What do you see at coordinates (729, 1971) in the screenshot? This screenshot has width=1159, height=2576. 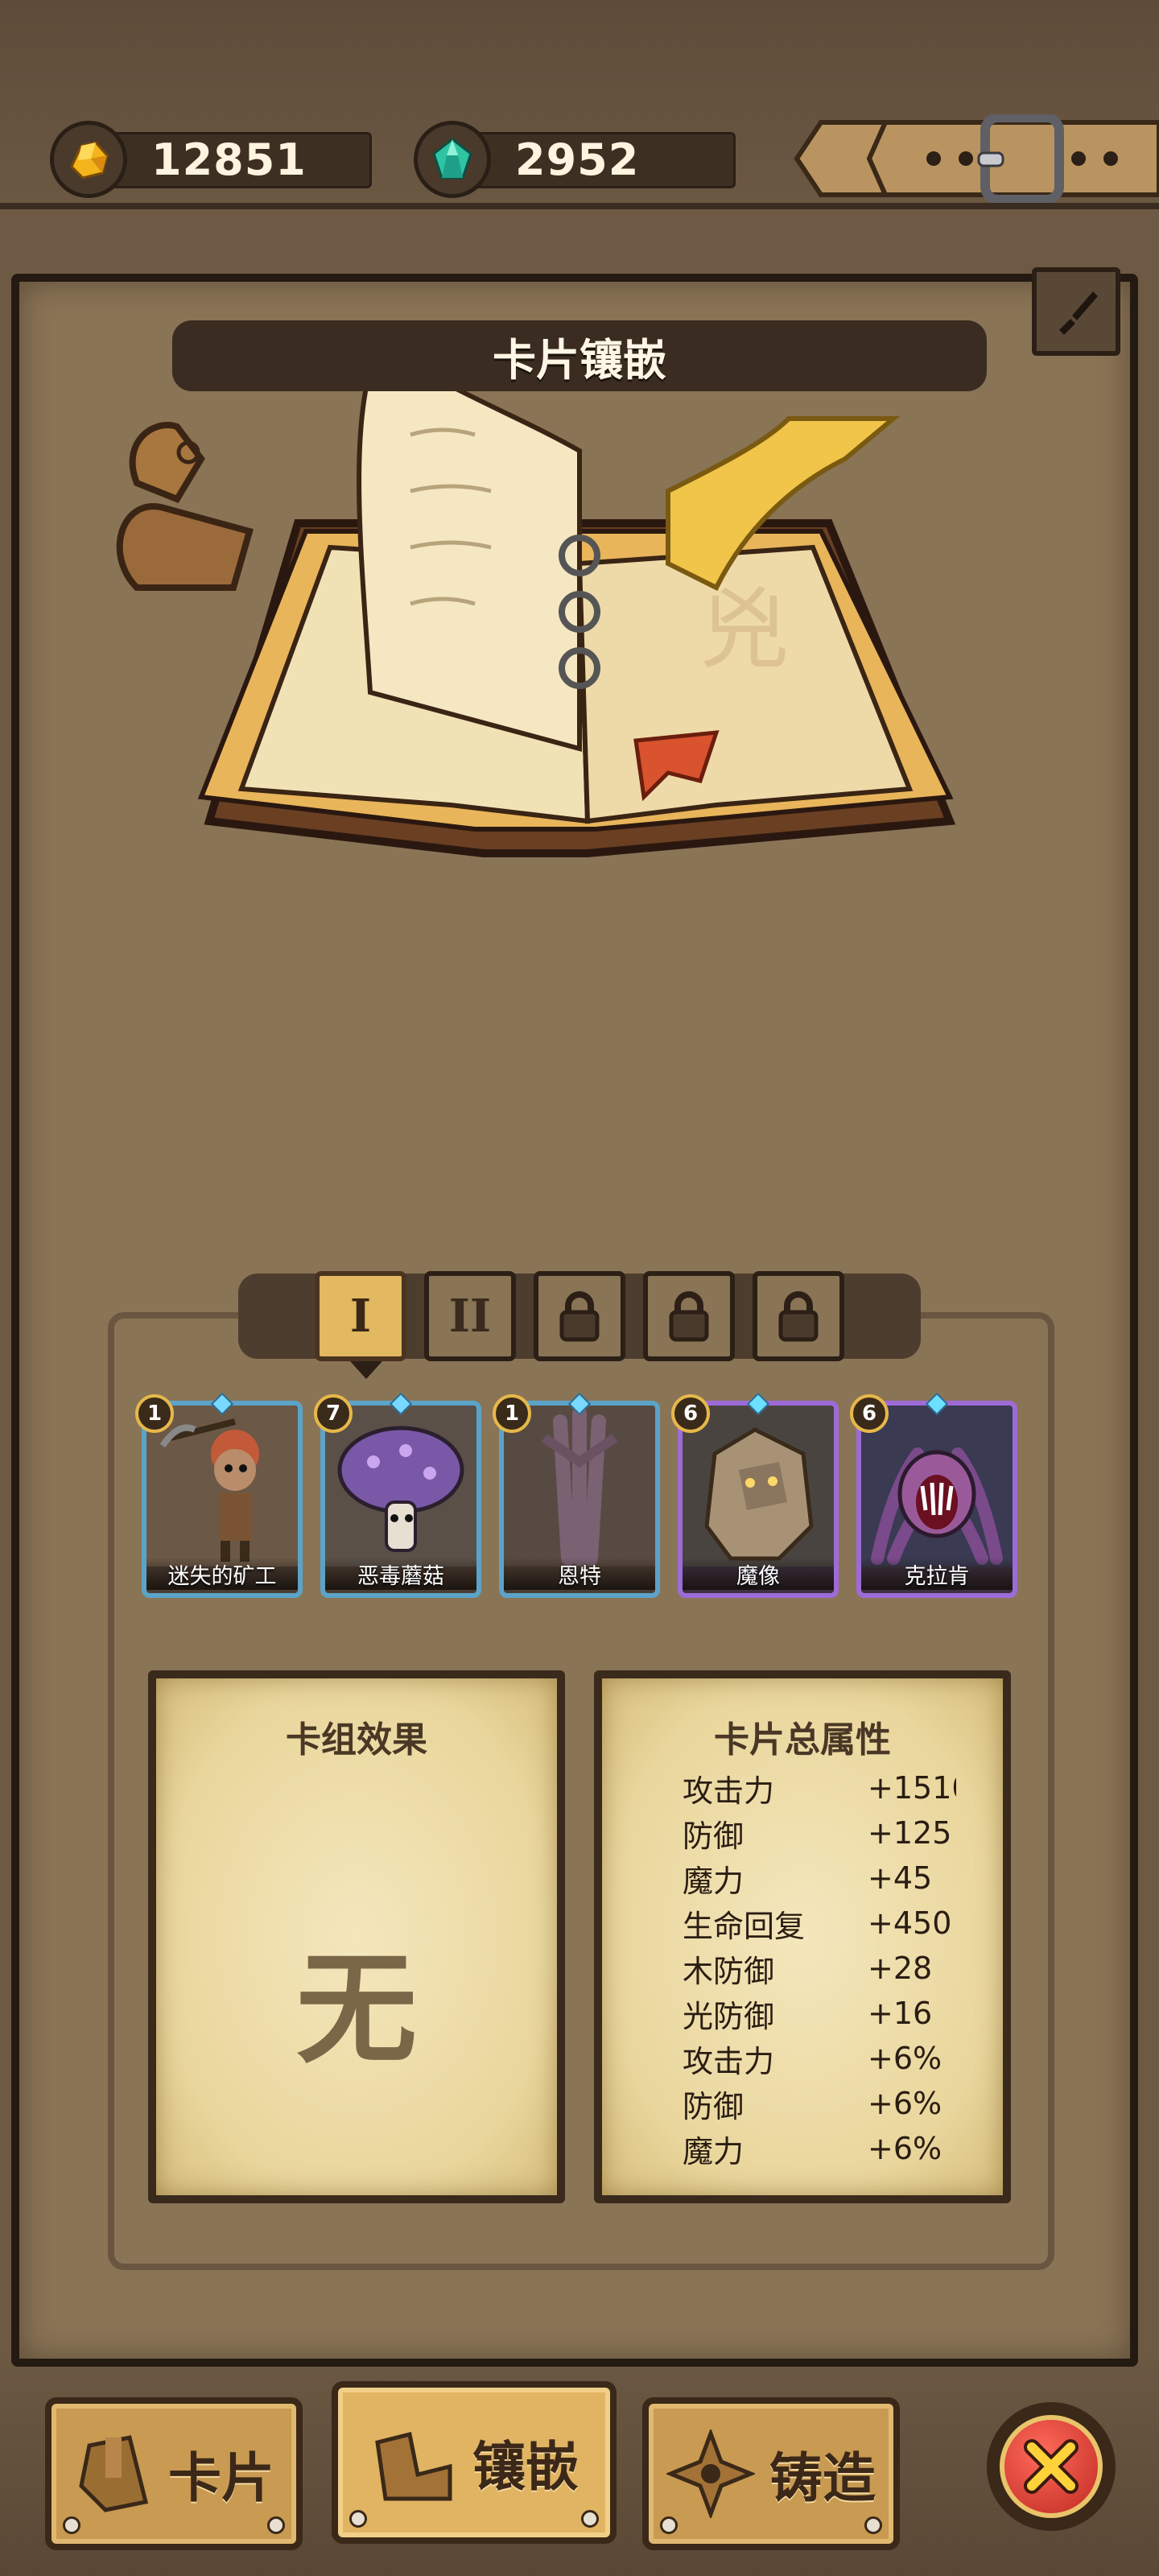 I see `attribute-name: 木防御` at bounding box center [729, 1971].